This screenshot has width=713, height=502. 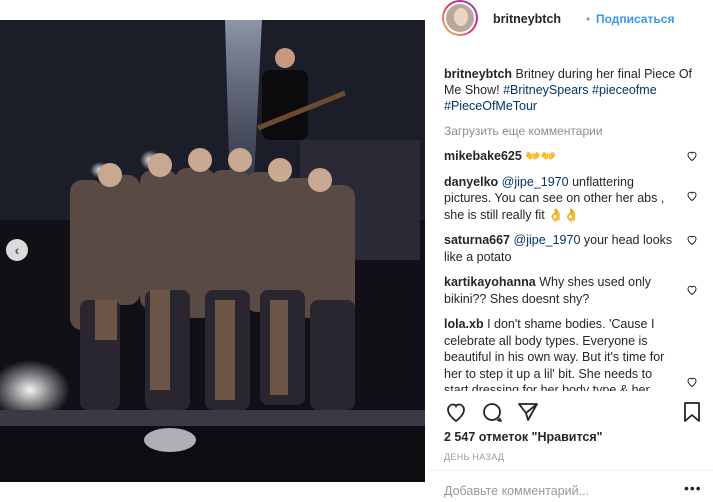 What do you see at coordinates (692, 412) in the screenshot?
I see `bookmark-icon` at bounding box center [692, 412].